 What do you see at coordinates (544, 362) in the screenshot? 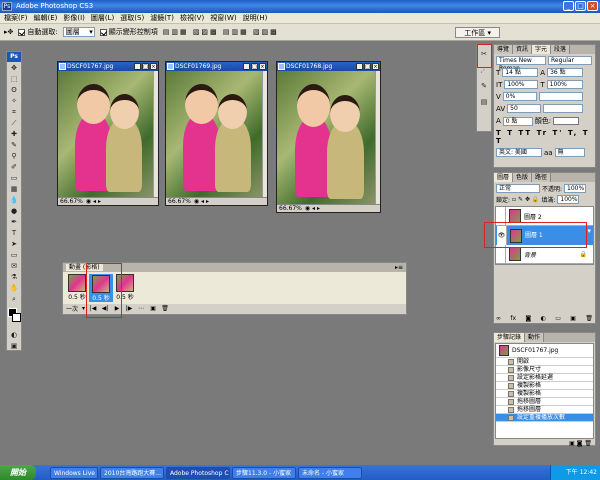
I see `history-step: 開啟` at bounding box center [544, 362].